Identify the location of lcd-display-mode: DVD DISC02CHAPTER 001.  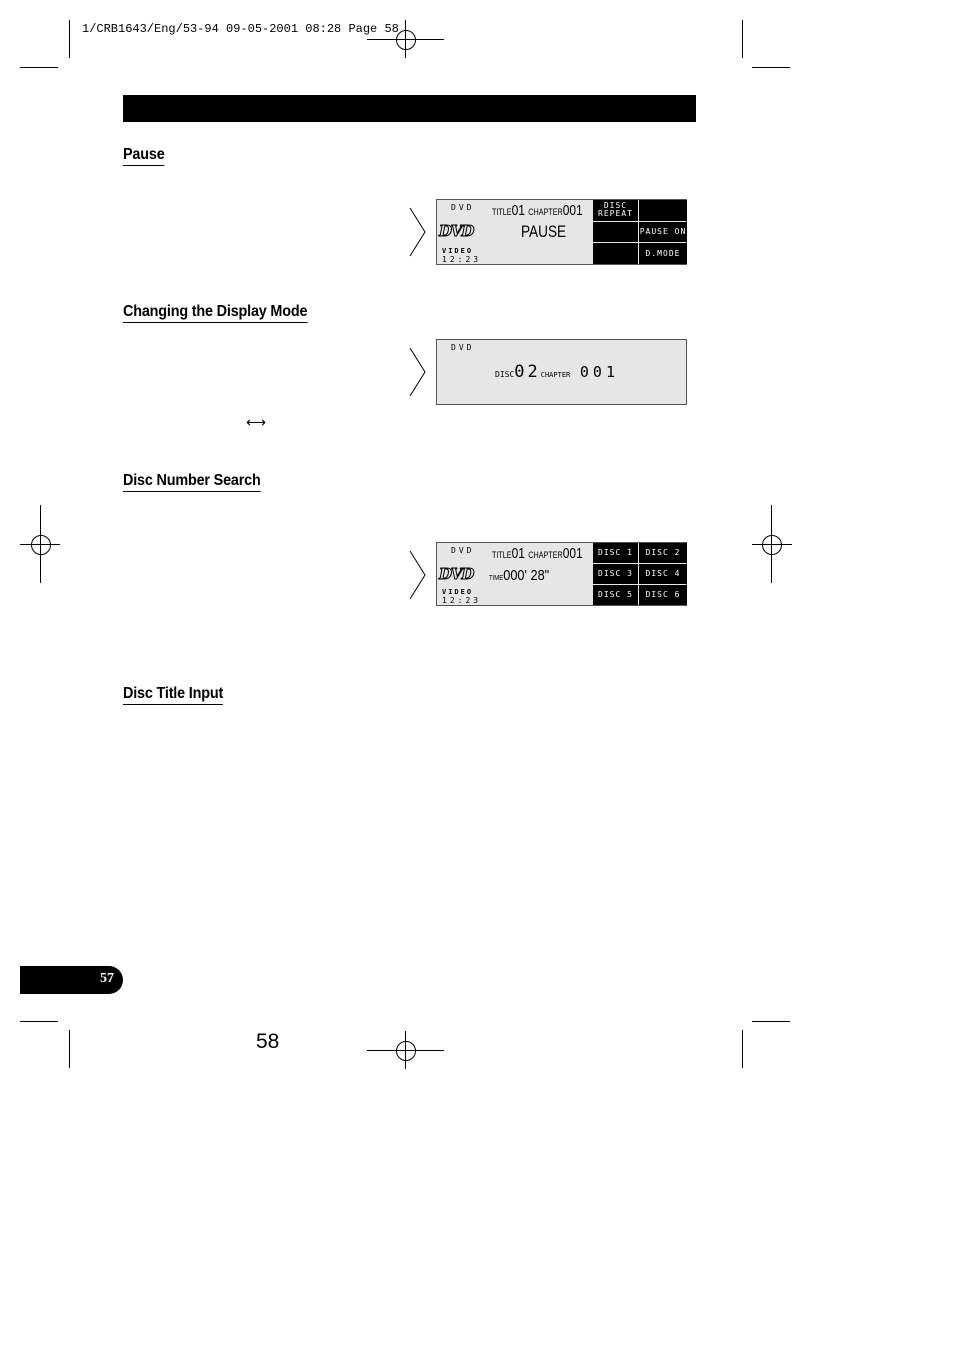
(561, 372).